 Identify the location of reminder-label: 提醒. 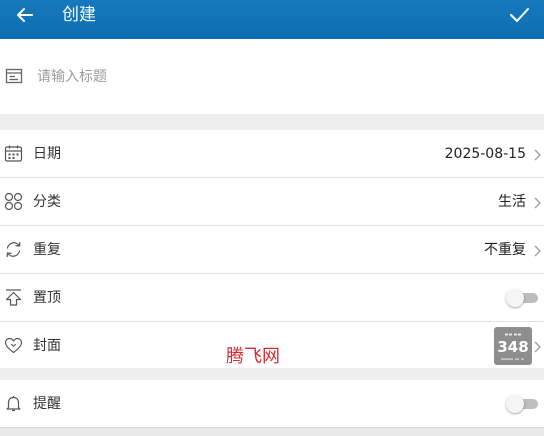
(47, 404).